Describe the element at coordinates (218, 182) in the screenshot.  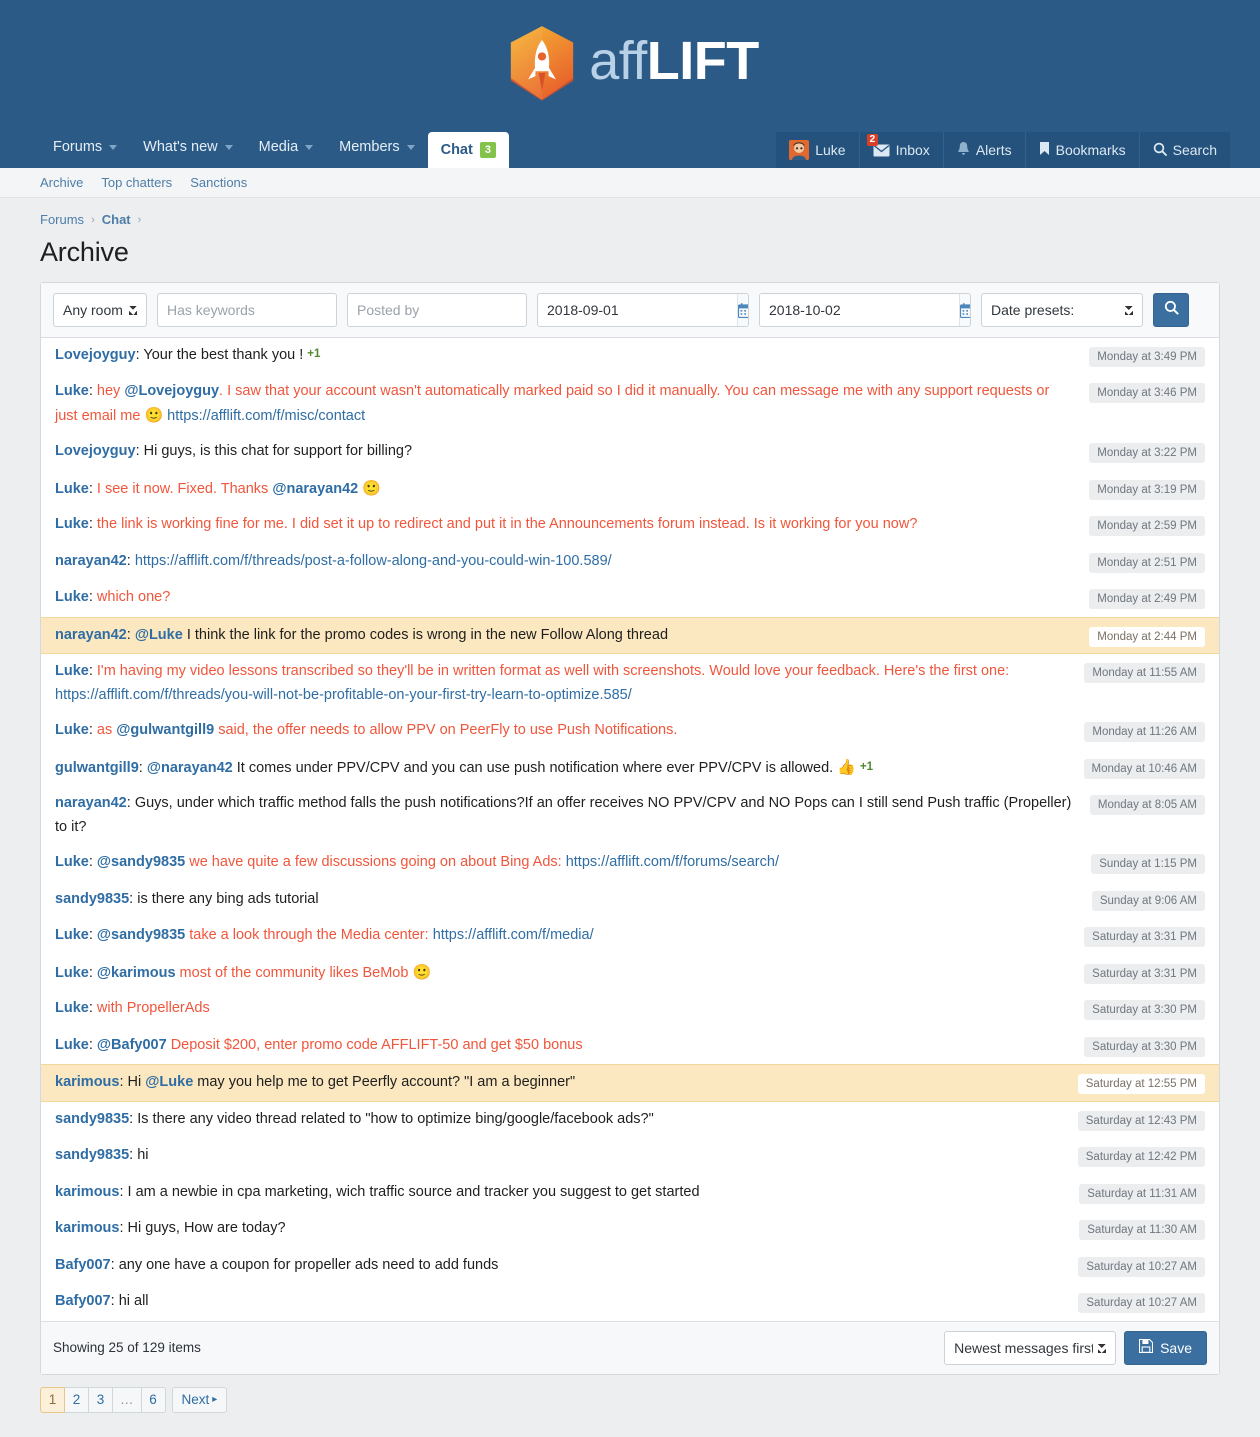
I see `subnav-item-sanctions: Sanctions` at that location.